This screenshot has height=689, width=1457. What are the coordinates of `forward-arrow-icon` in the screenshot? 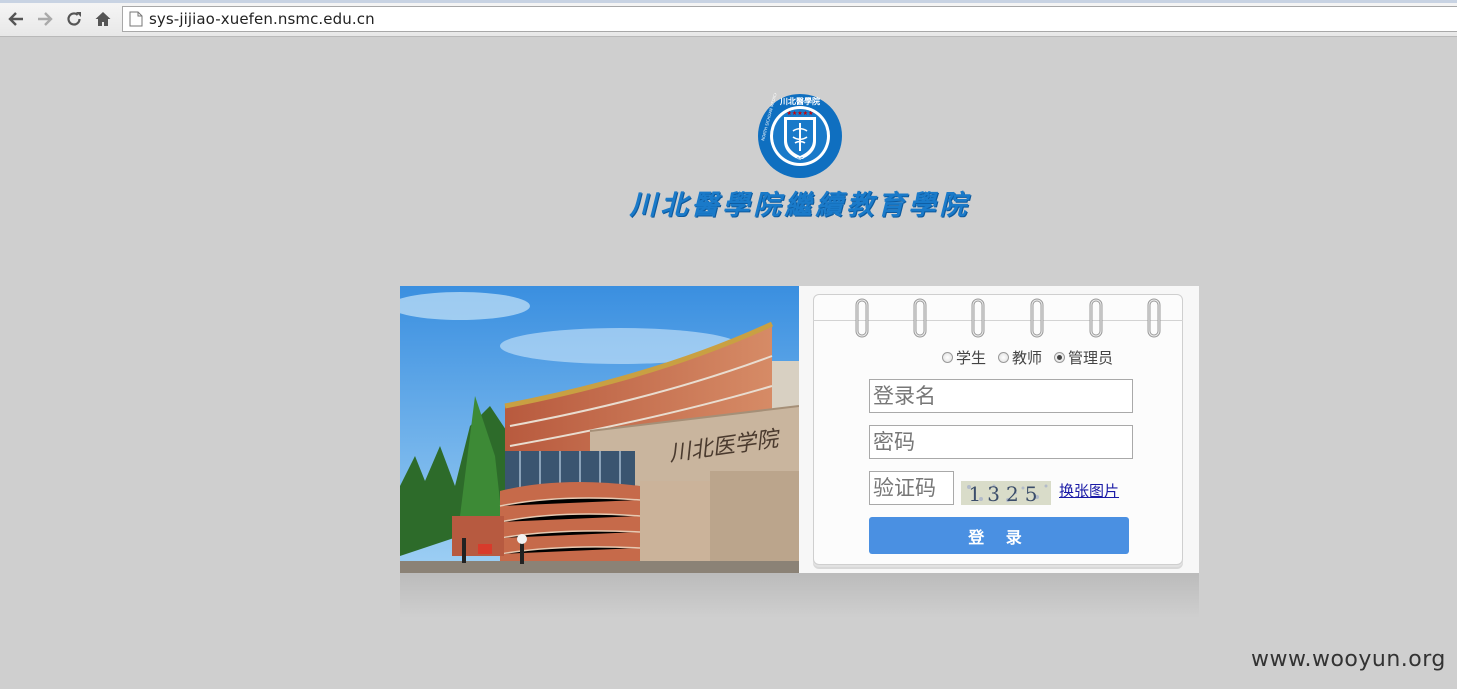 It's located at (45, 19).